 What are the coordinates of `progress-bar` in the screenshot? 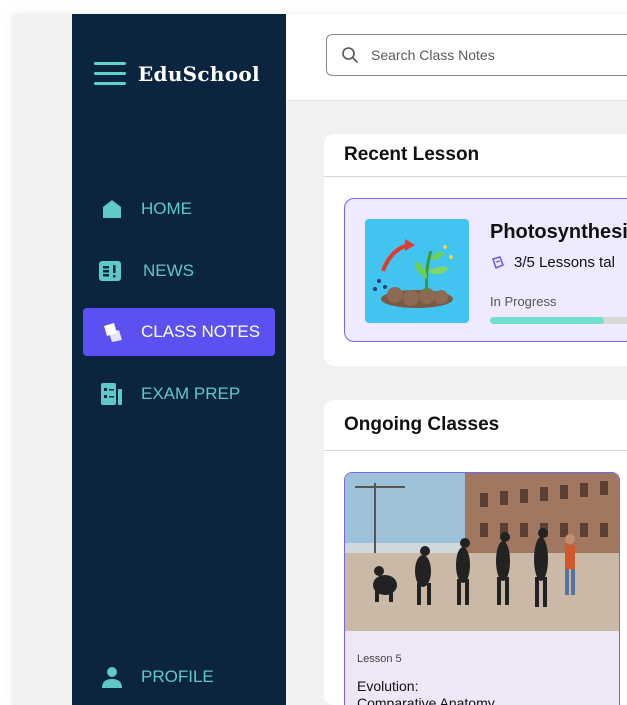 It's located at (558, 320).